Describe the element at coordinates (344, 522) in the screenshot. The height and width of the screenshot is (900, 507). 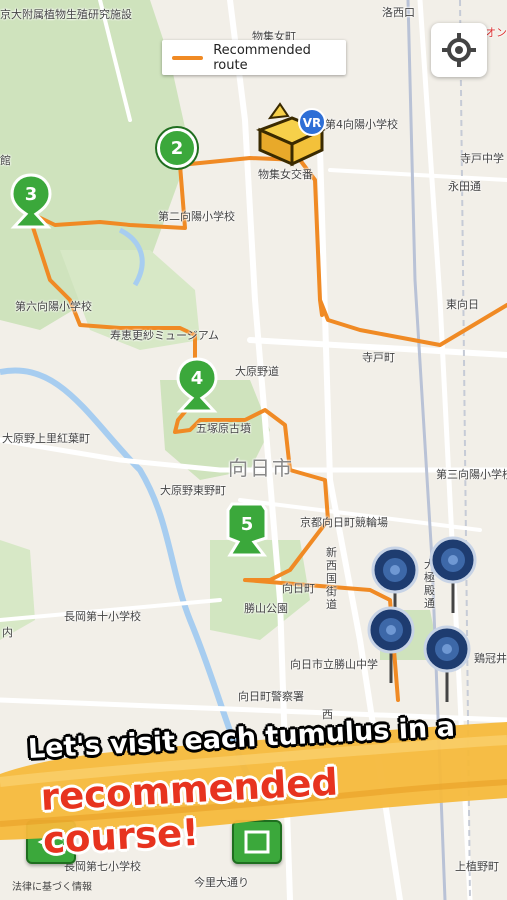
I see `map-label: 京都向日町競輪場` at that location.